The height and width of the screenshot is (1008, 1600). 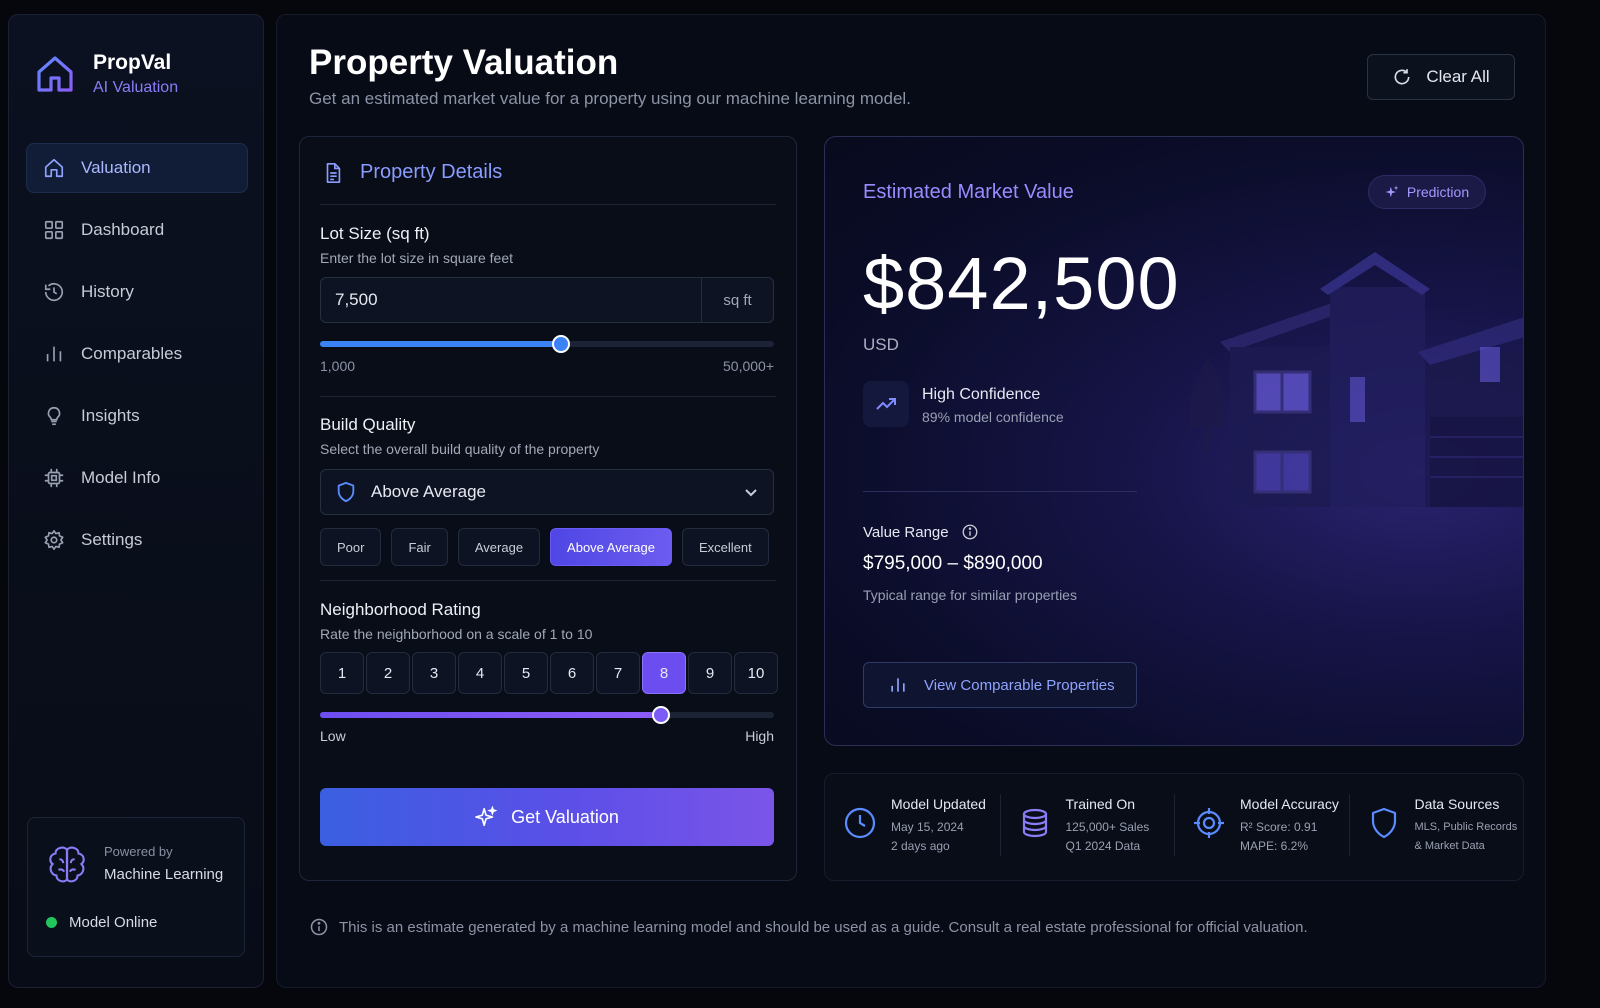 What do you see at coordinates (511, 300) in the screenshot?
I see `lot-size-input` at bounding box center [511, 300].